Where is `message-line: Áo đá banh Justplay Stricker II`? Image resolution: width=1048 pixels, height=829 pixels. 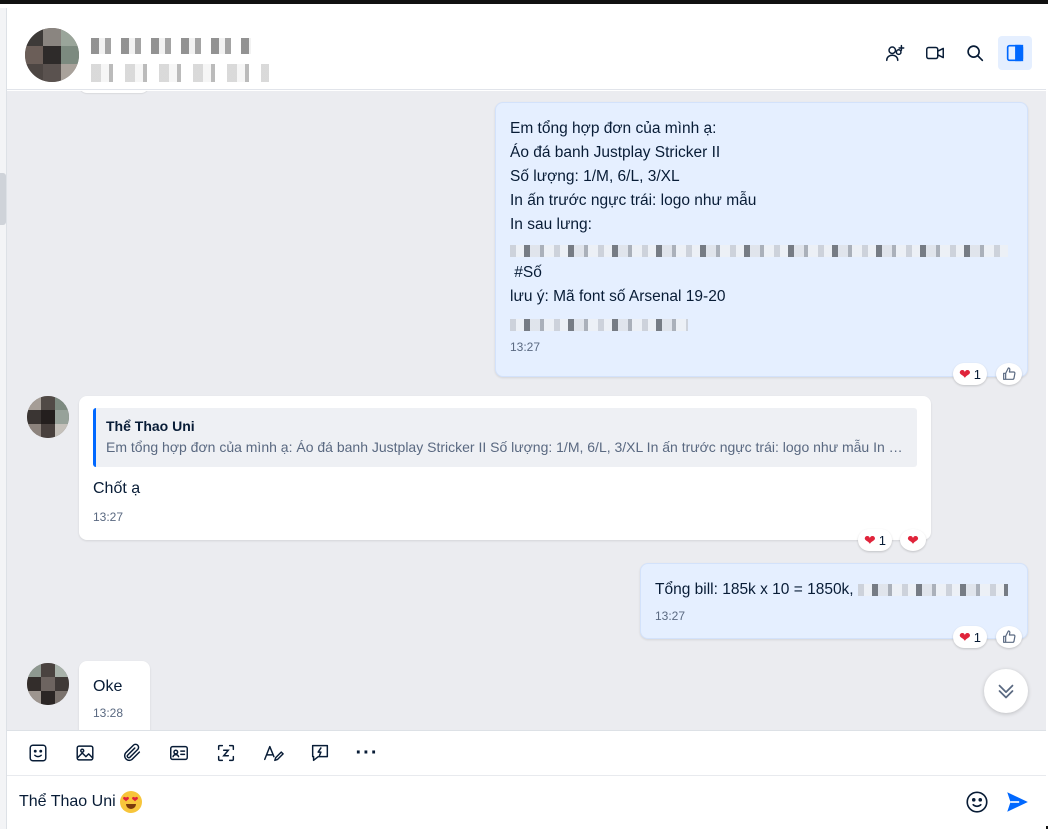 message-line: Áo đá banh Justplay Stricker II is located at coordinates (615, 152).